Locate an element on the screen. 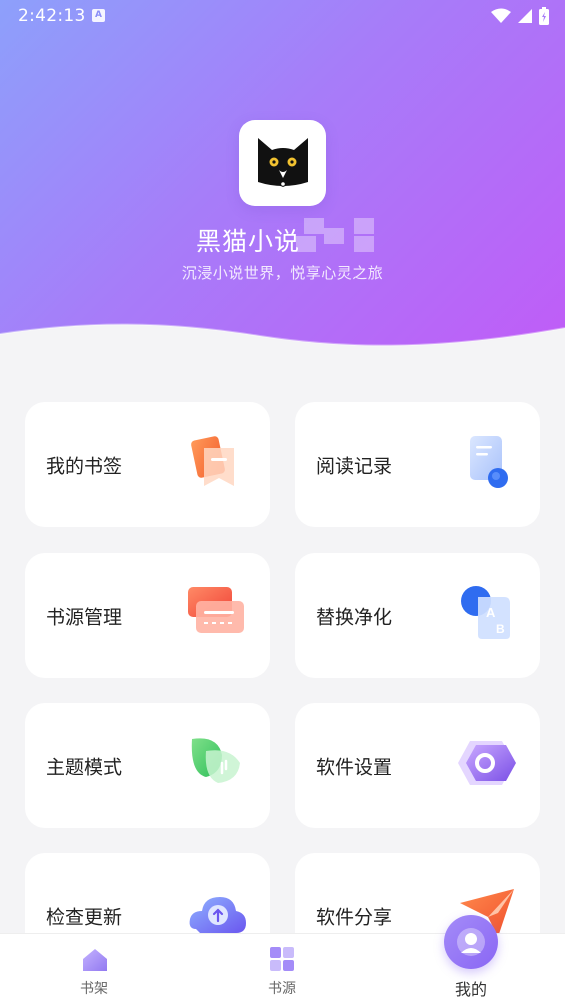 This screenshot has height=1004, width=565. replace-purify-icon: A B is located at coordinates (485, 612).